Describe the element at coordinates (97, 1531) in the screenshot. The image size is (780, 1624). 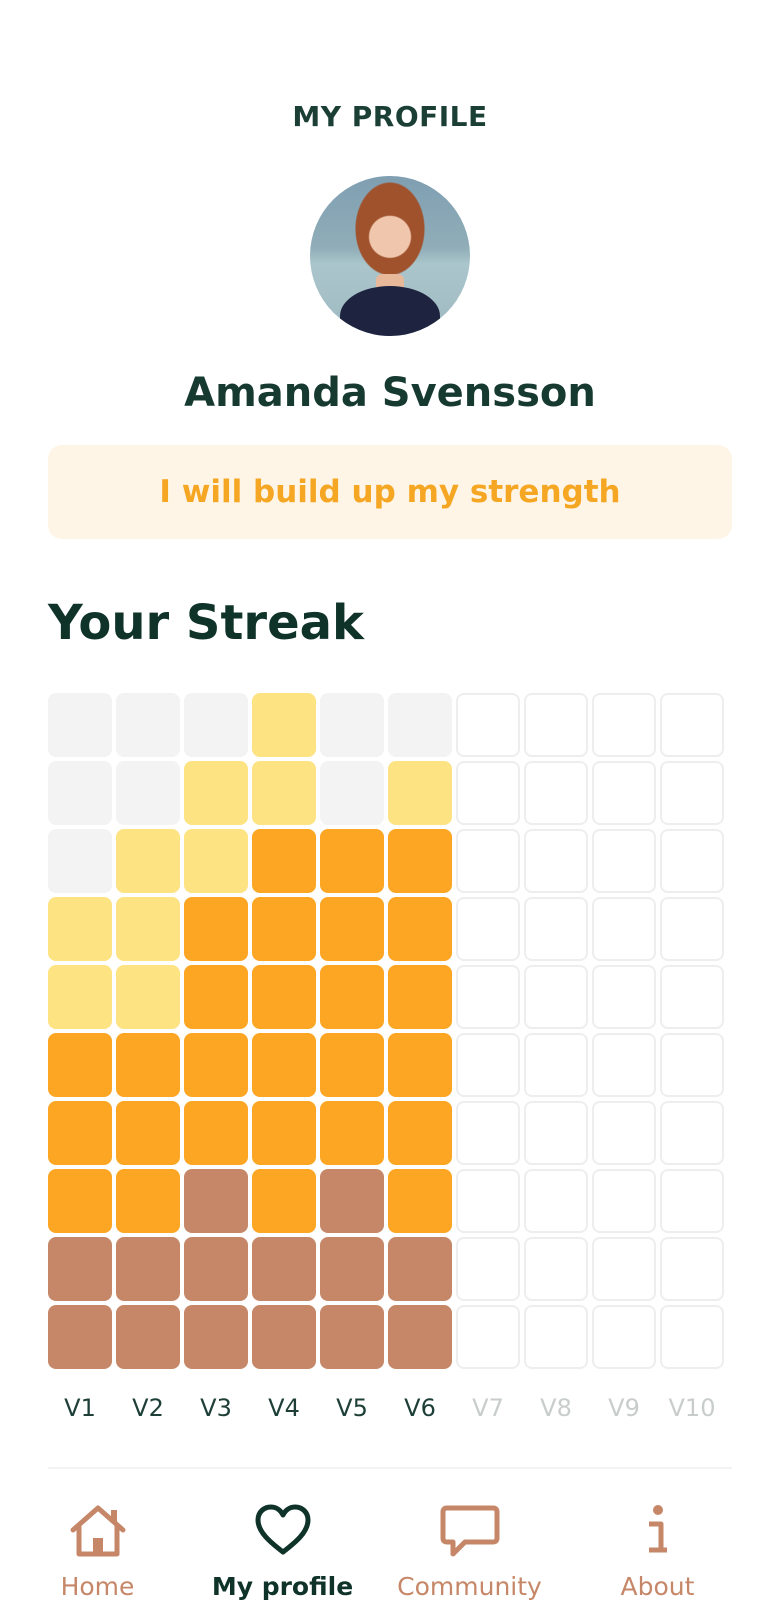
I see `home-icon` at that location.